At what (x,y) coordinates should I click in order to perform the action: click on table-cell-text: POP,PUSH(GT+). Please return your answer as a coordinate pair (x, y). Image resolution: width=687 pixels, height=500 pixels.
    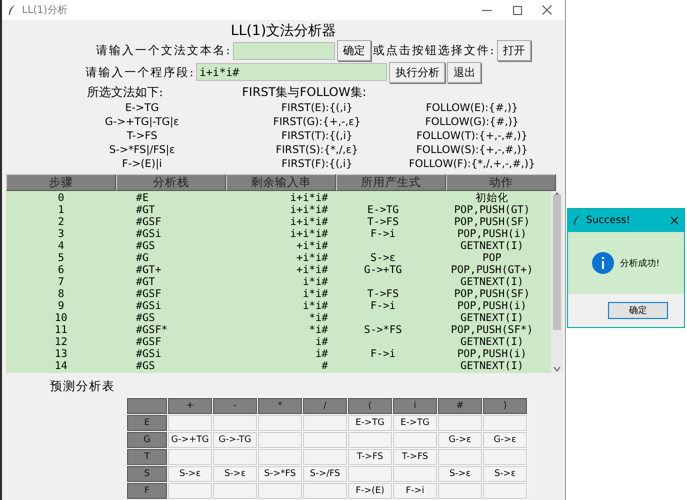
    Looking at the image, I should click on (492, 270).